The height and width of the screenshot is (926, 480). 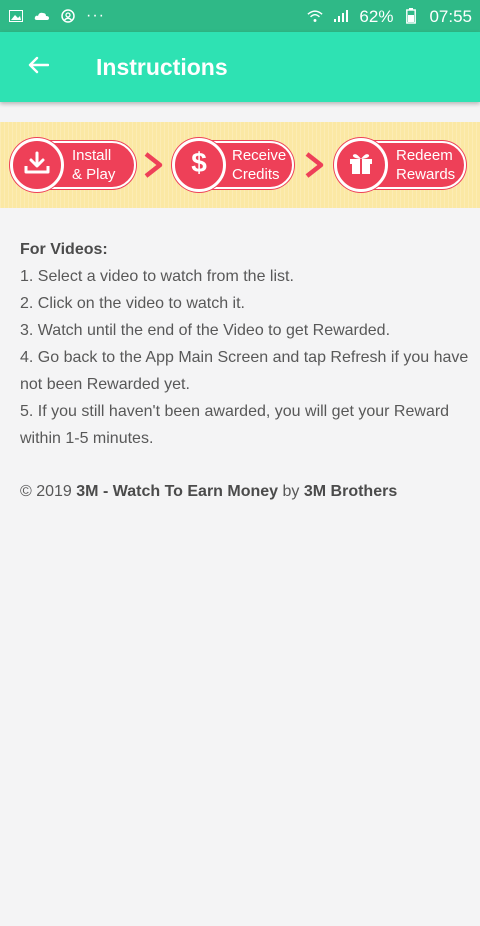 I want to click on back-button, so click(x=38, y=67).